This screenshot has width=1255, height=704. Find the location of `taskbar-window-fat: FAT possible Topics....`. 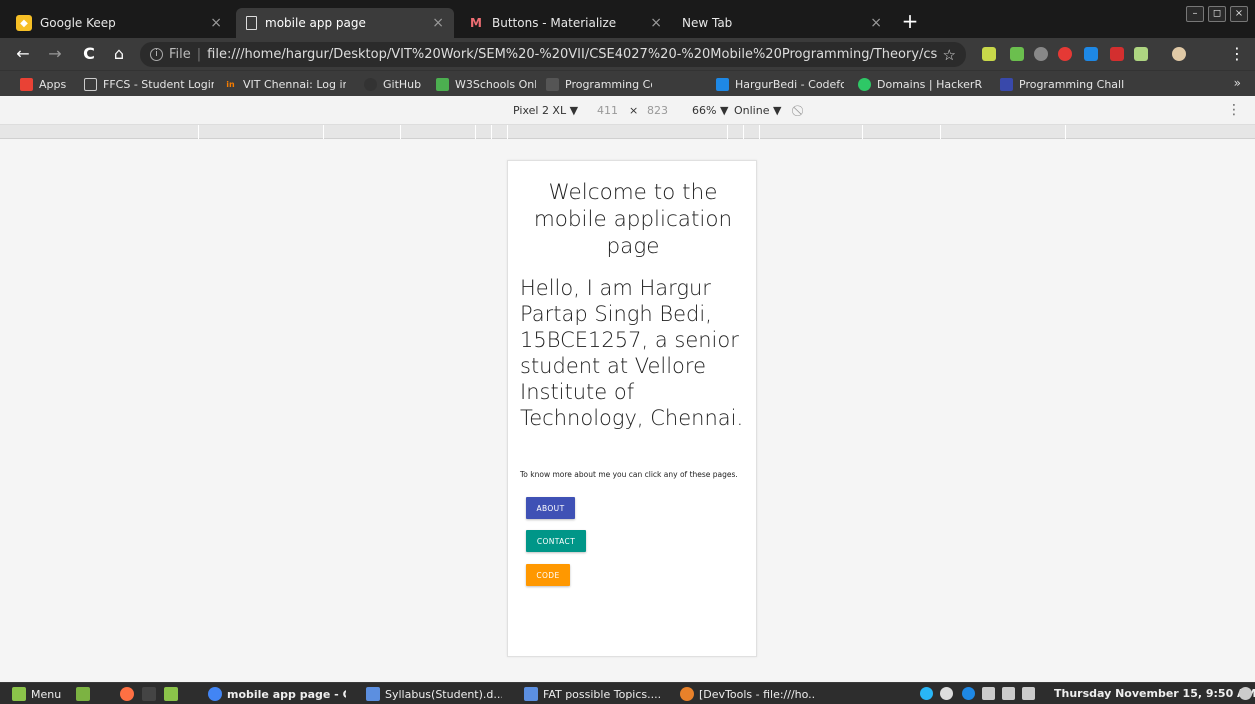

taskbar-window-fat: FAT possible Topics.... is located at coordinates (592, 694).